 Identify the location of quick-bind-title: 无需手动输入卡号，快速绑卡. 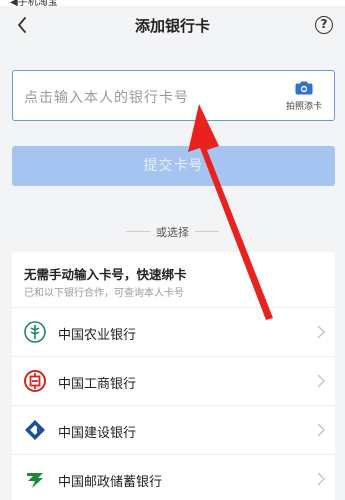
(105, 274).